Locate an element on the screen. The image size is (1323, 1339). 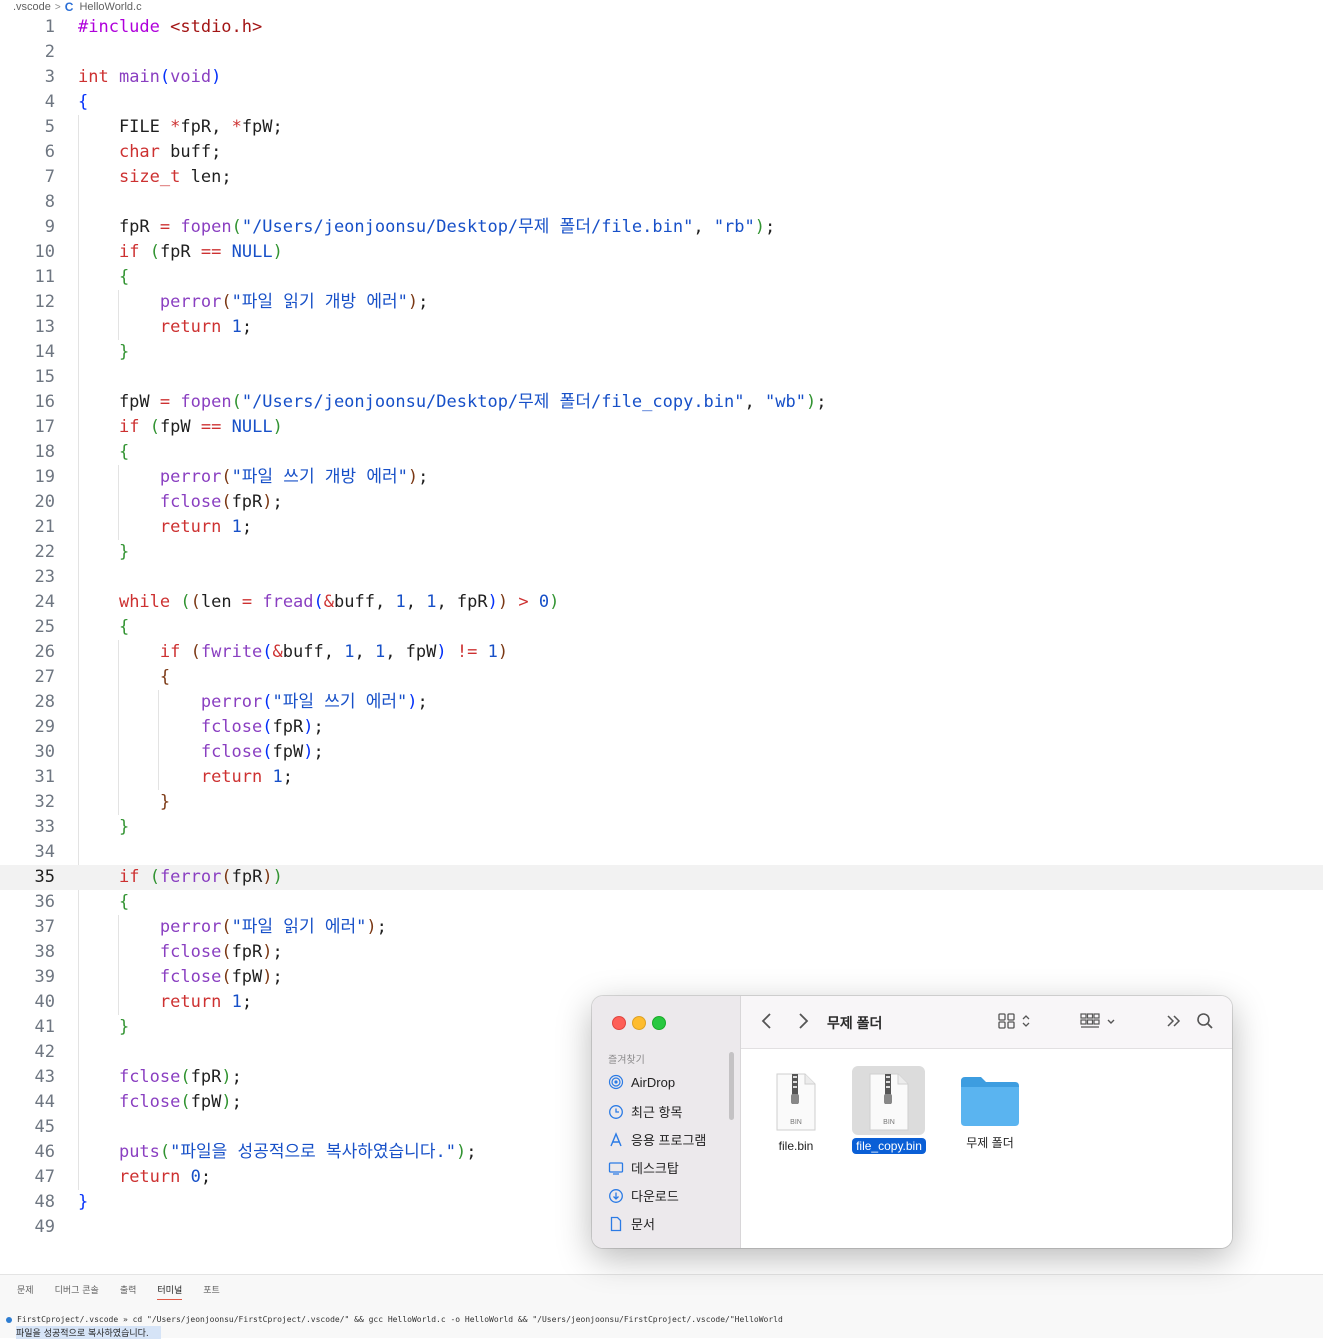
code-line: 26 if (fwrite(&buff, 1, 1, fpW) != 1) is located at coordinates (661, 652).